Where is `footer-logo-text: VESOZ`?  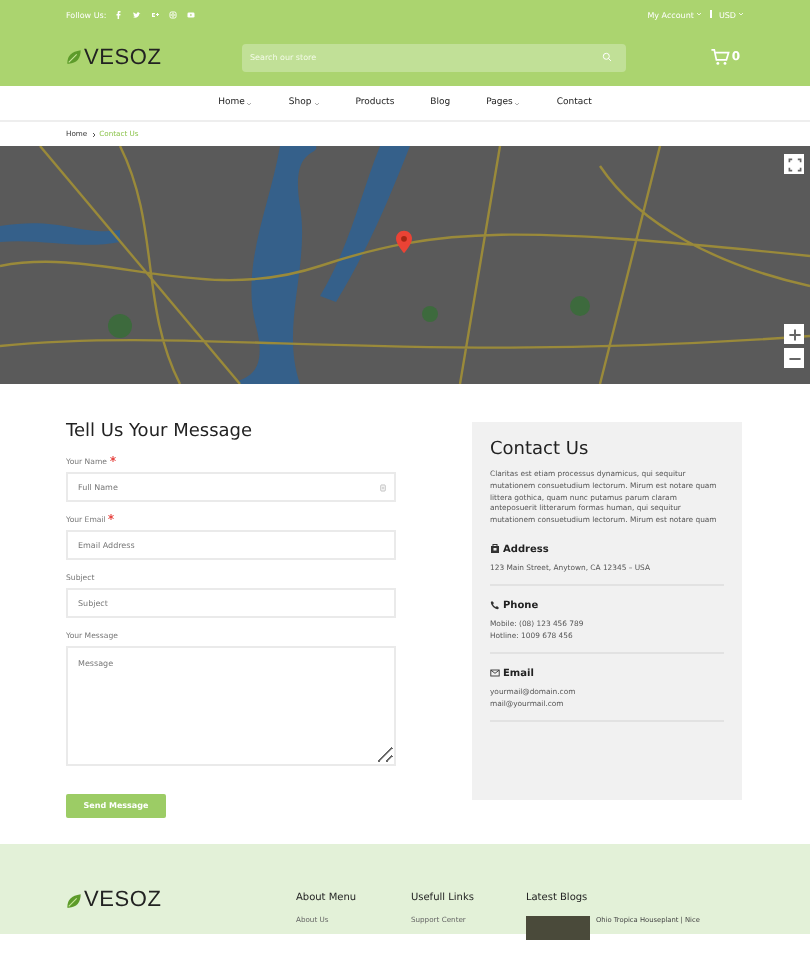 footer-logo-text: VESOZ is located at coordinates (123, 900).